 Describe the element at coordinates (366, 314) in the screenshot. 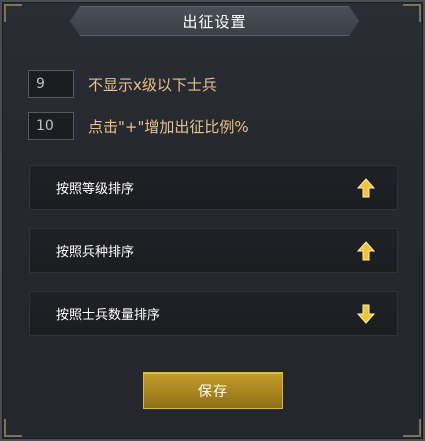

I see `arrow-down-icon` at that location.